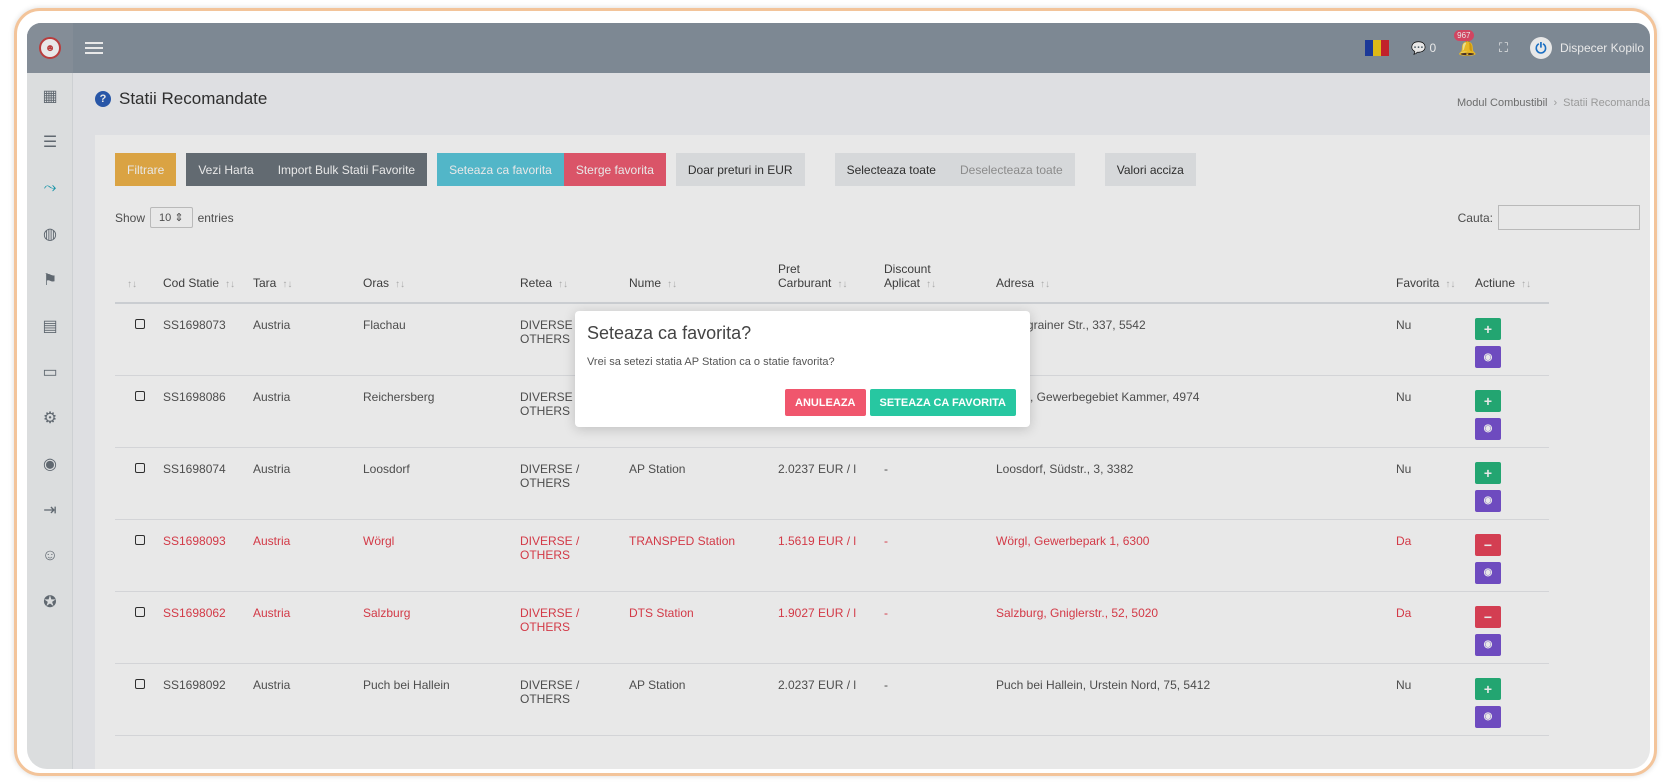 This screenshot has width=1669, height=784. I want to click on confirm-favorite-button: SETEAZA CA FAVORITA, so click(942, 402).